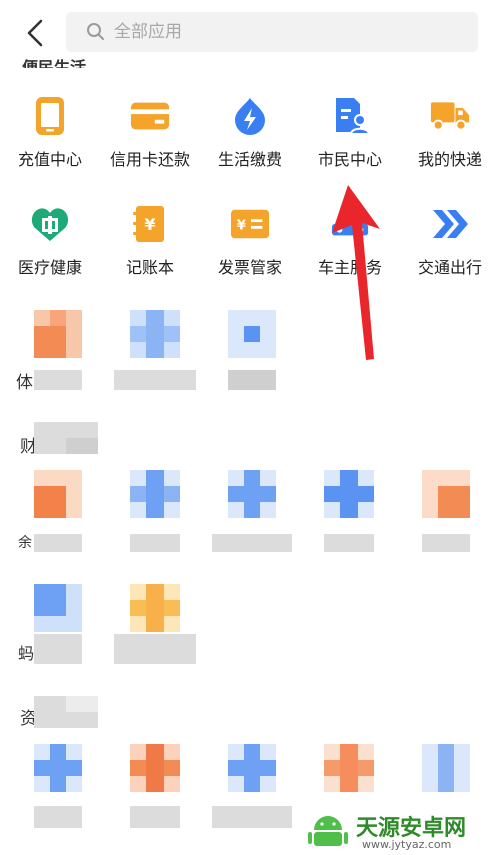  What do you see at coordinates (407, 844) in the screenshot?
I see `watermark-url: www.jytyaz.com` at bounding box center [407, 844].